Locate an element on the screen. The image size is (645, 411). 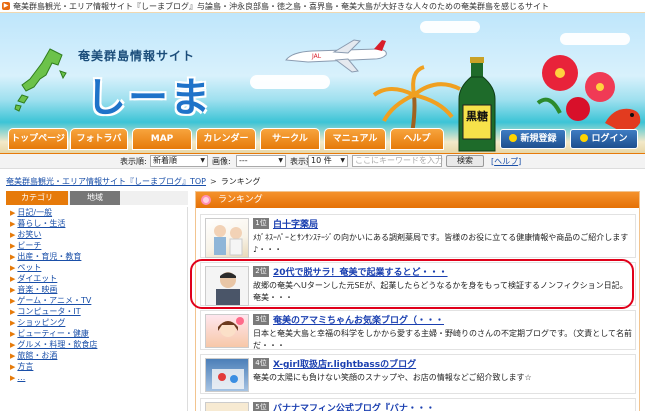
breadcrumb-home-link: 奄美群島観光・エリア情報サイト『しーまブログ』TOP is located at coordinates (106, 181).